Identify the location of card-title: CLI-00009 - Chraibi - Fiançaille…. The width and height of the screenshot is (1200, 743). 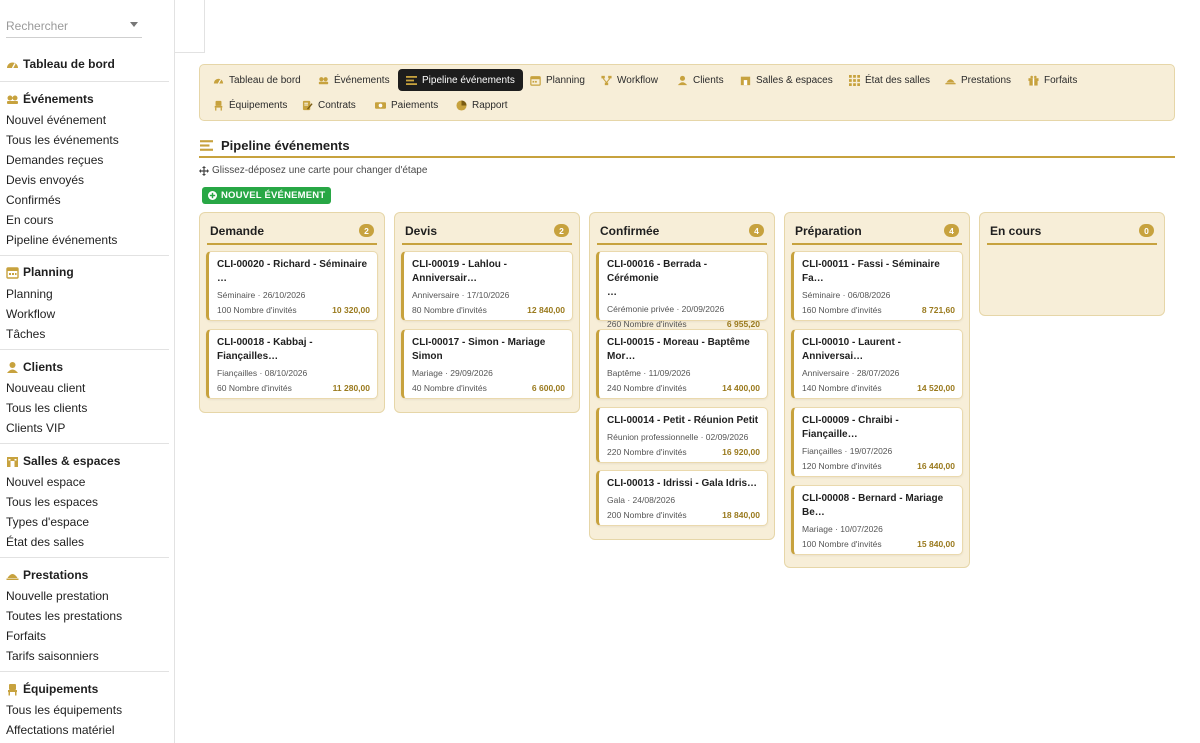
(850, 427).